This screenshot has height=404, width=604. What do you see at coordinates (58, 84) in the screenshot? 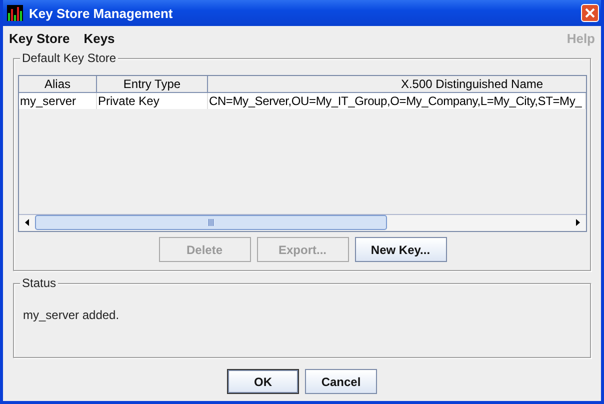
I see `column-header: Alias` at bounding box center [58, 84].